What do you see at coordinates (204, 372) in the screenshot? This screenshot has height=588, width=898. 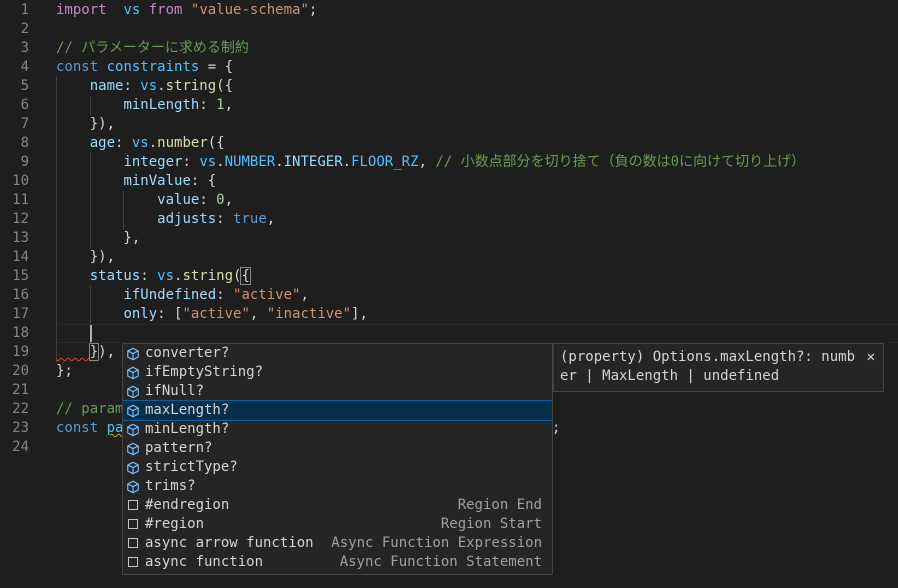 I see `suggest-item-label: ifEmptyString?` at bounding box center [204, 372].